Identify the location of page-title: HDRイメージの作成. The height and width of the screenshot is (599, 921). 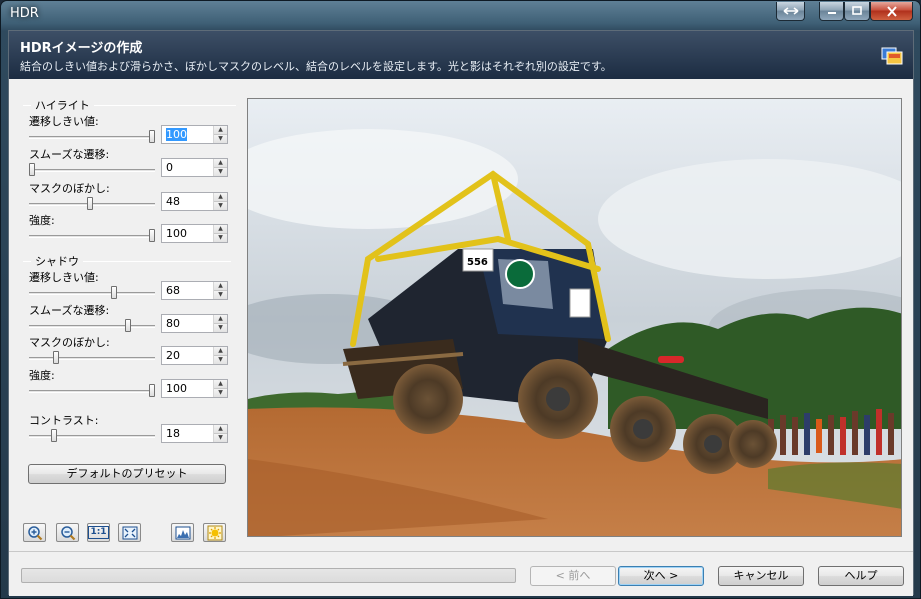
(81, 48).